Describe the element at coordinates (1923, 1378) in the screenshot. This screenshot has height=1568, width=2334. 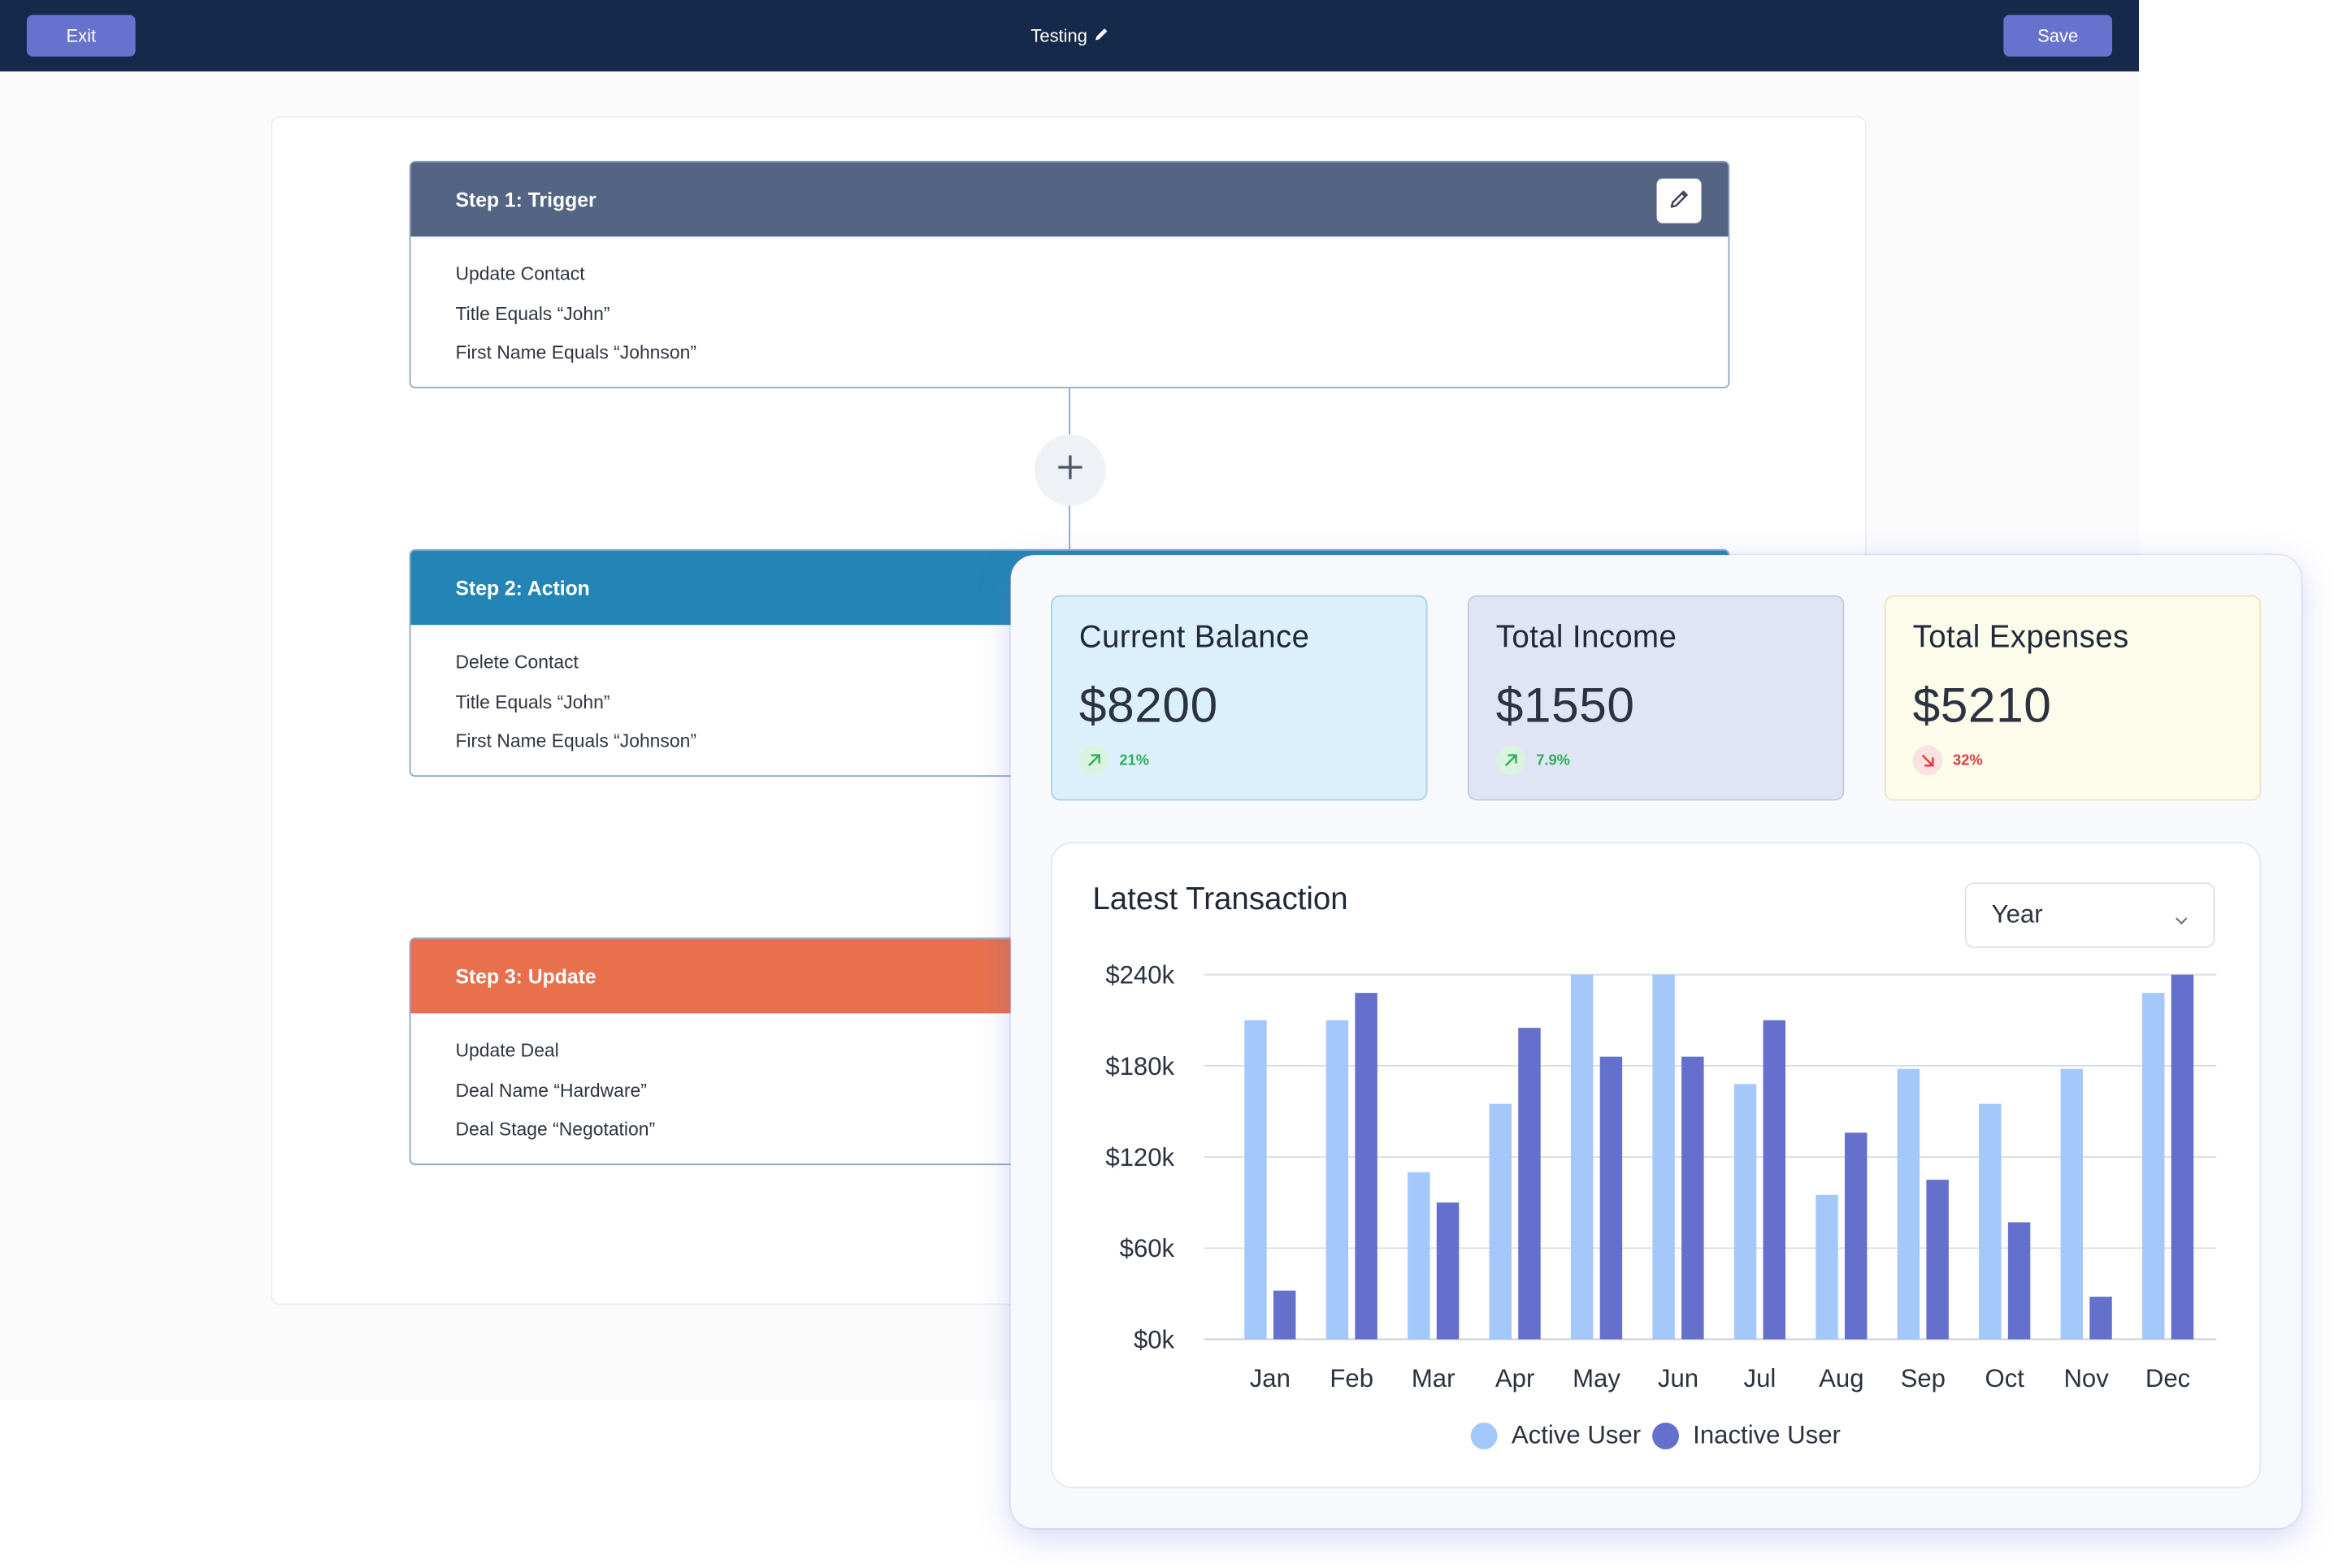
I see `x-tick-label: Sep` at that location.